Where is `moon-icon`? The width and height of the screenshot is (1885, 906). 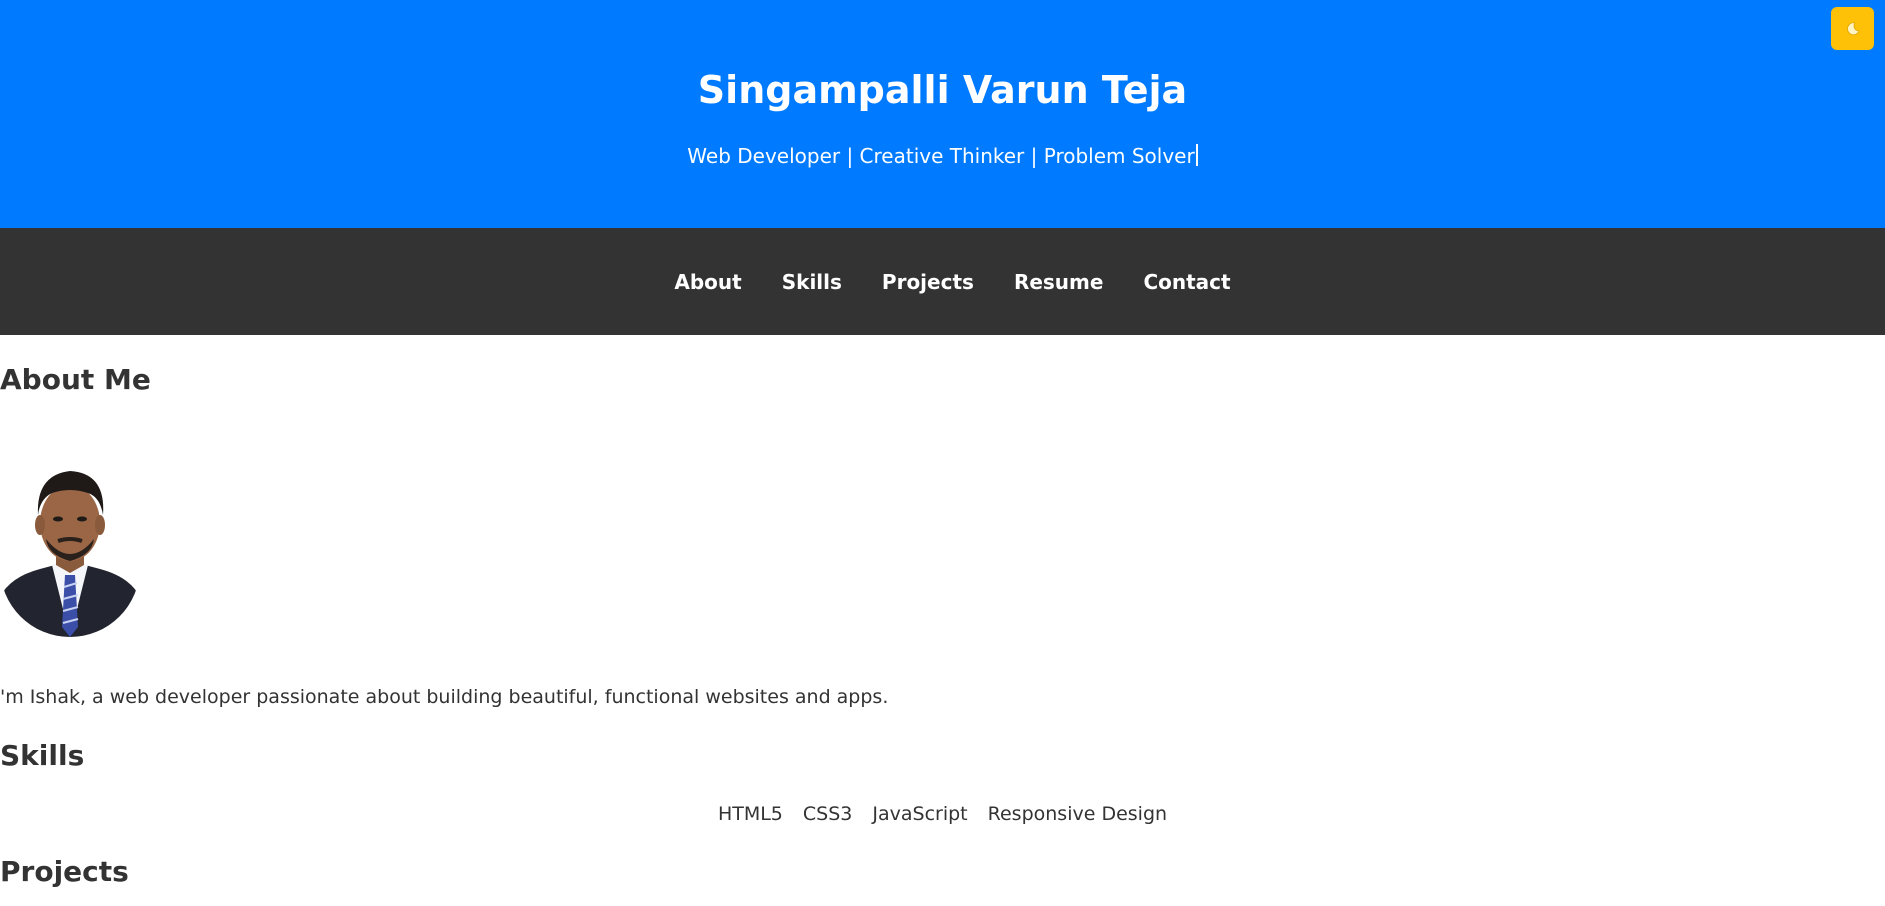
moon-icon is located at coordinates (1853, 28).